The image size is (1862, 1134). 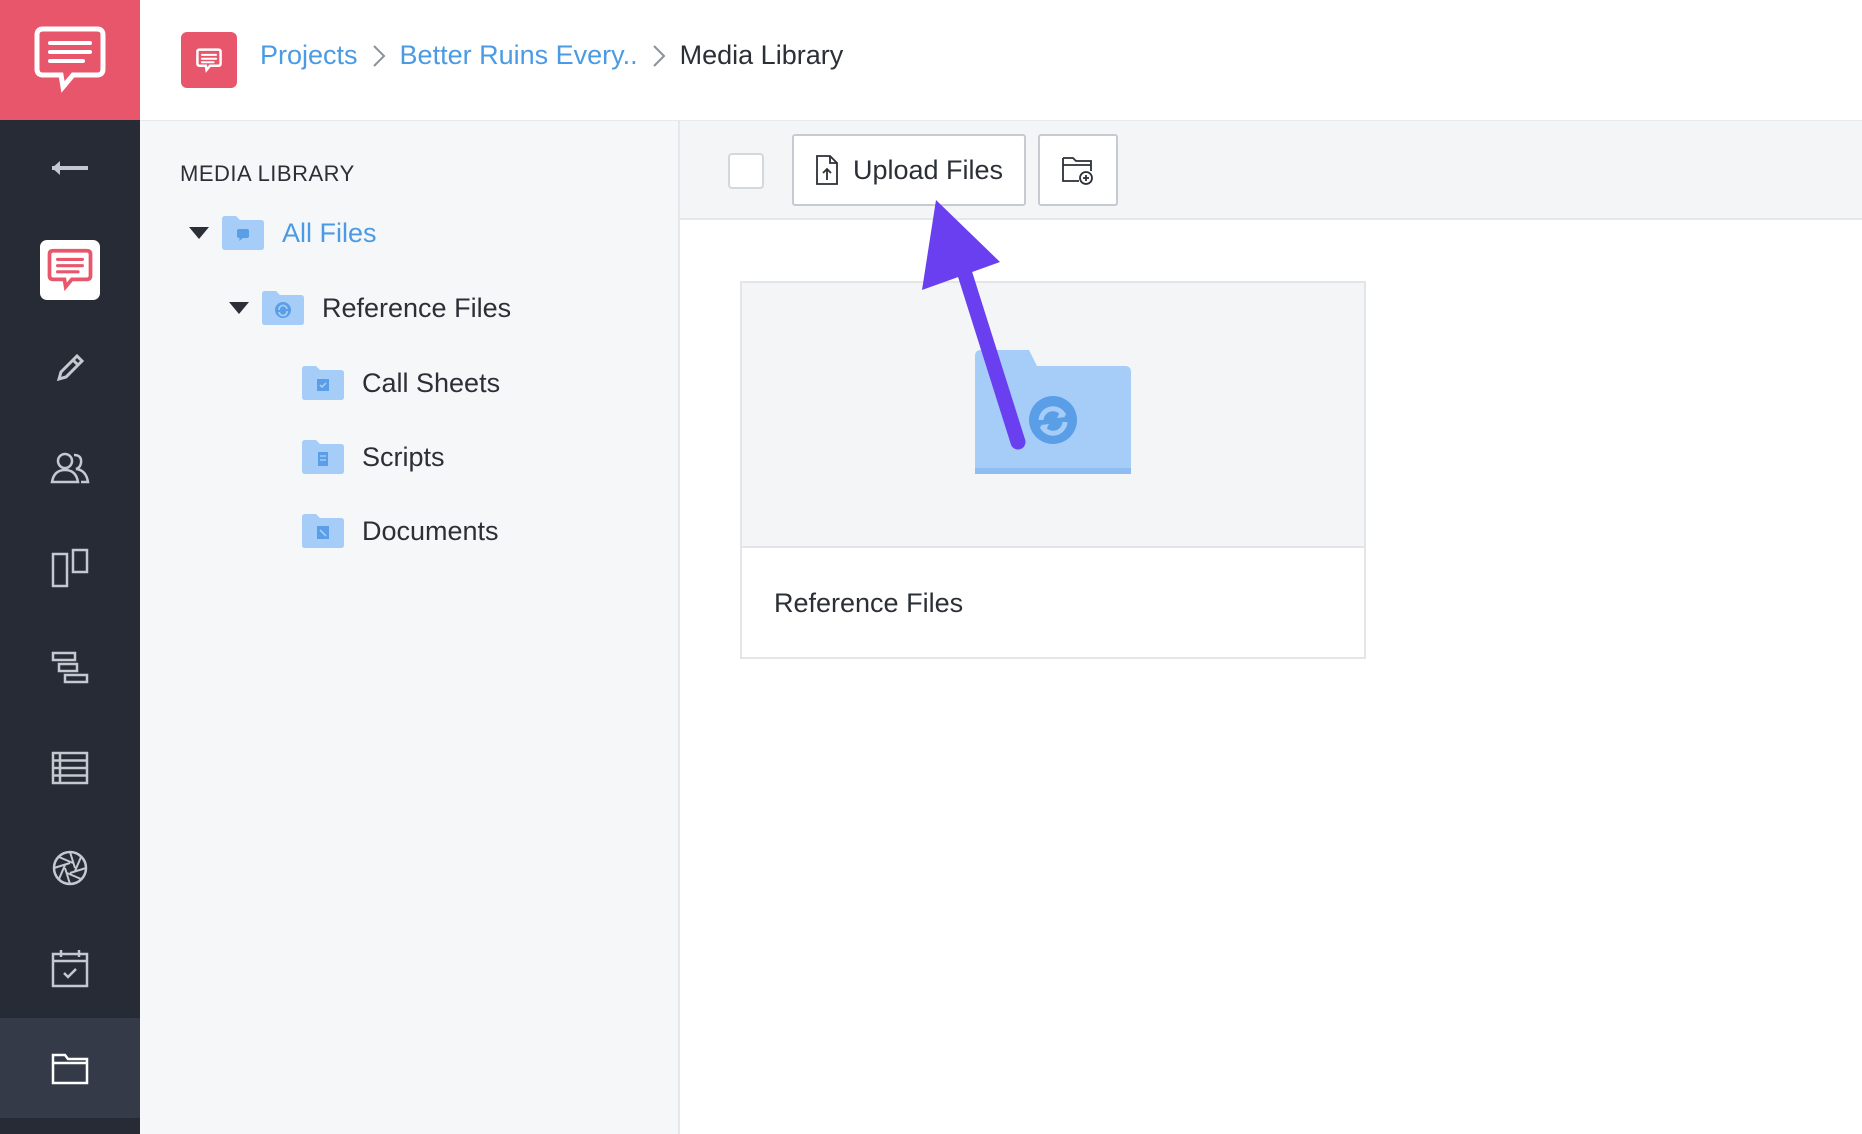 What do you see at coordinates (430, 530) in the screenshot?
I see `tree-item-label: Documents` at bounding box center [430, 530].